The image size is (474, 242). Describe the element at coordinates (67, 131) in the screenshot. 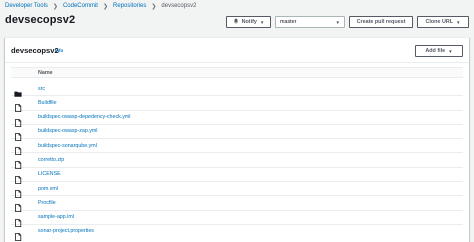

I see `file-name-link: buildspec-owasp-zap.yml` at that location.